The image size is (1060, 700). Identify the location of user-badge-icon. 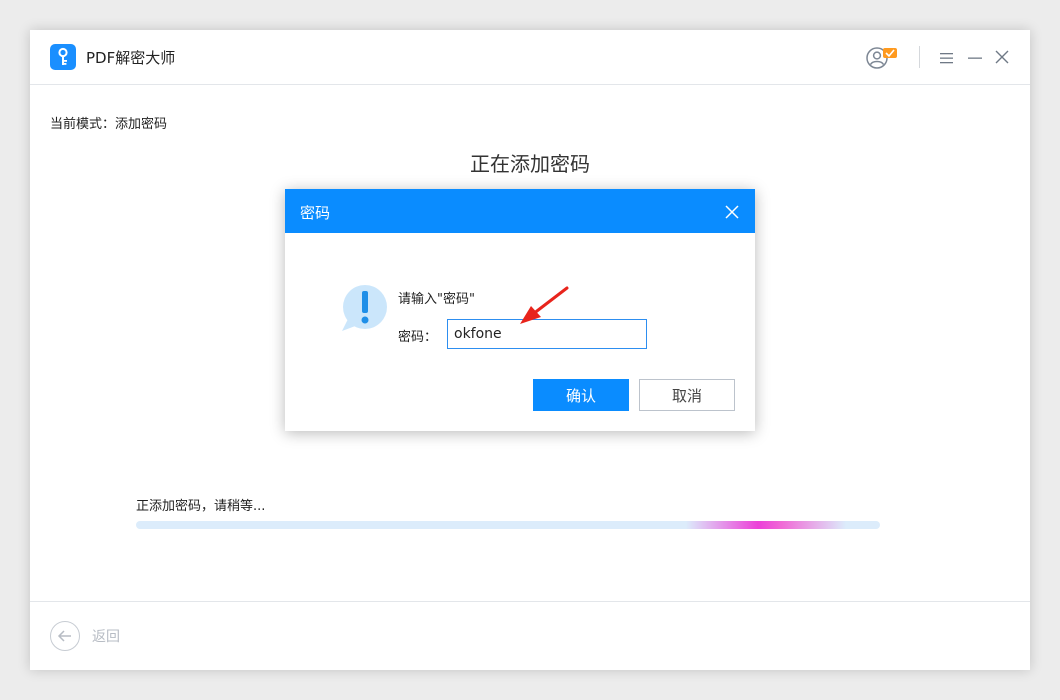
(884, 58).